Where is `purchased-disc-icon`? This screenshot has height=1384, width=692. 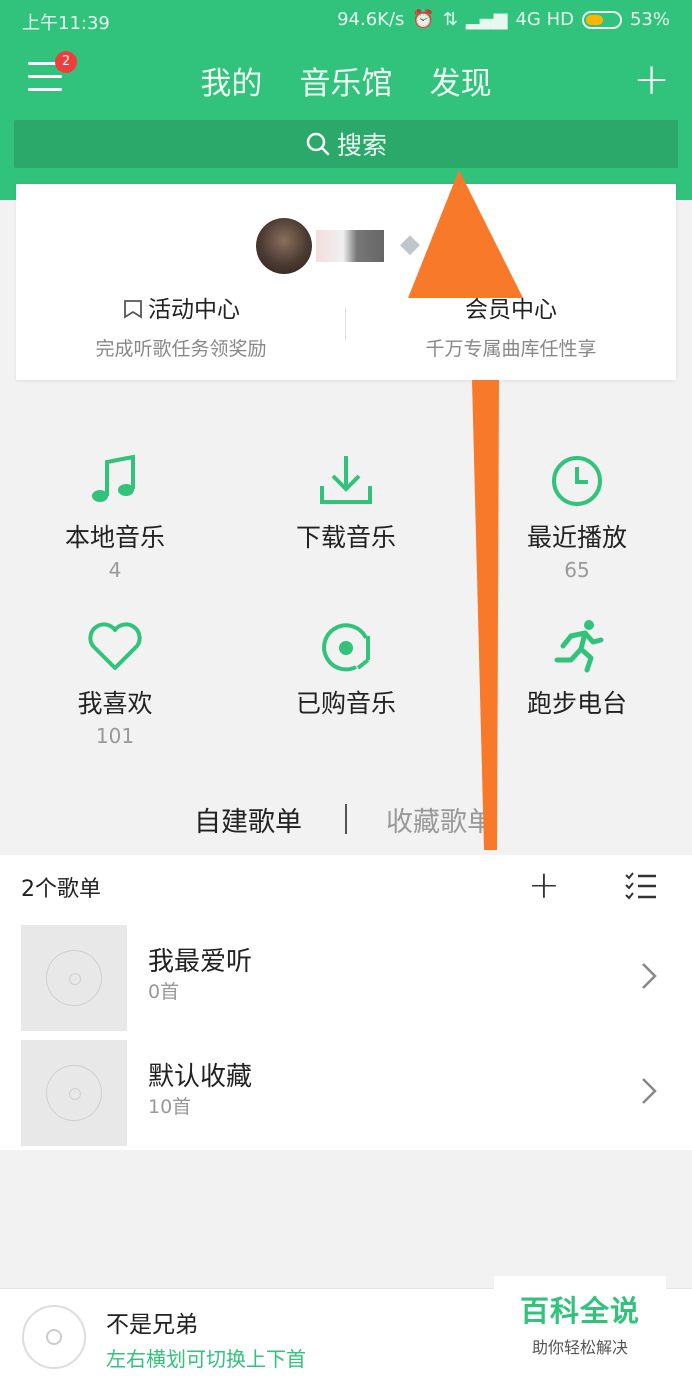 purchased-disc-icon is located at coordinates (346, 647).